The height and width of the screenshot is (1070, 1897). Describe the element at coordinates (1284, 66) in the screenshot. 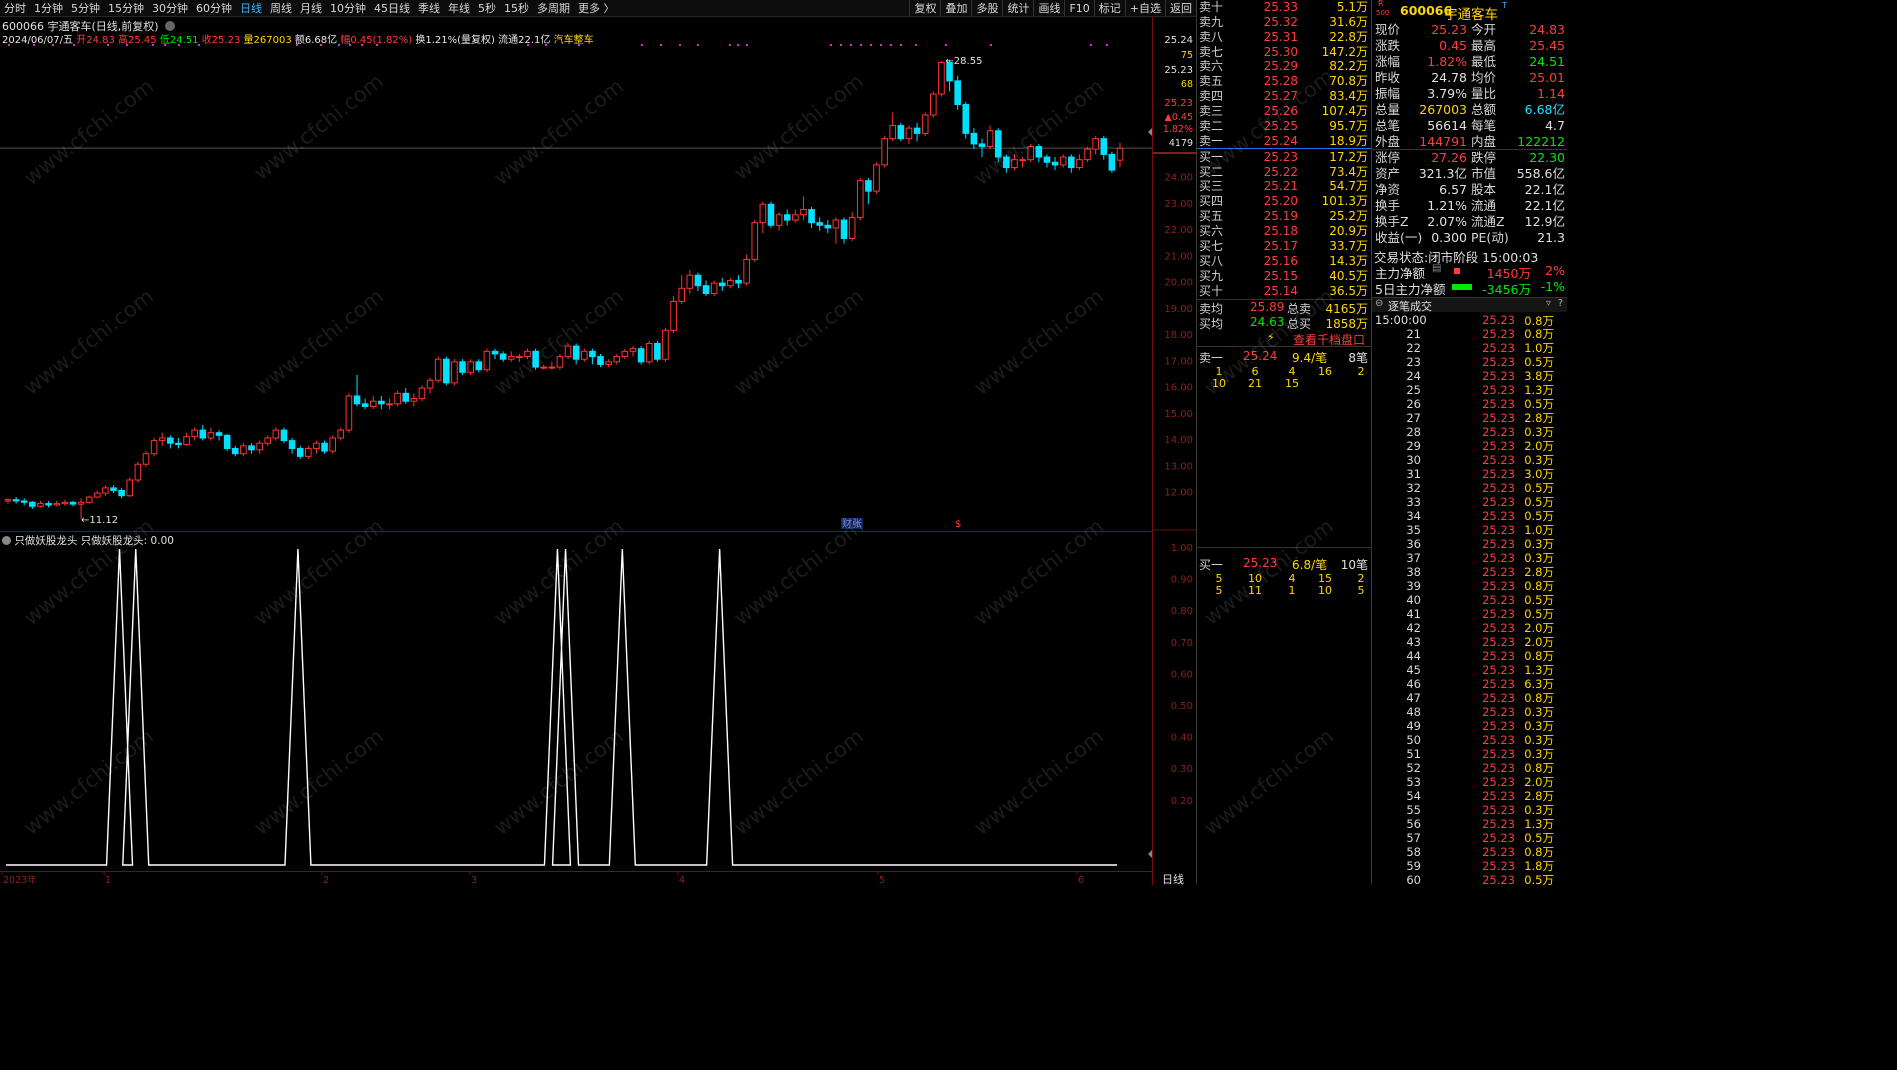

I see `ask-level: 卖六 25.29 82.2万` at that location.